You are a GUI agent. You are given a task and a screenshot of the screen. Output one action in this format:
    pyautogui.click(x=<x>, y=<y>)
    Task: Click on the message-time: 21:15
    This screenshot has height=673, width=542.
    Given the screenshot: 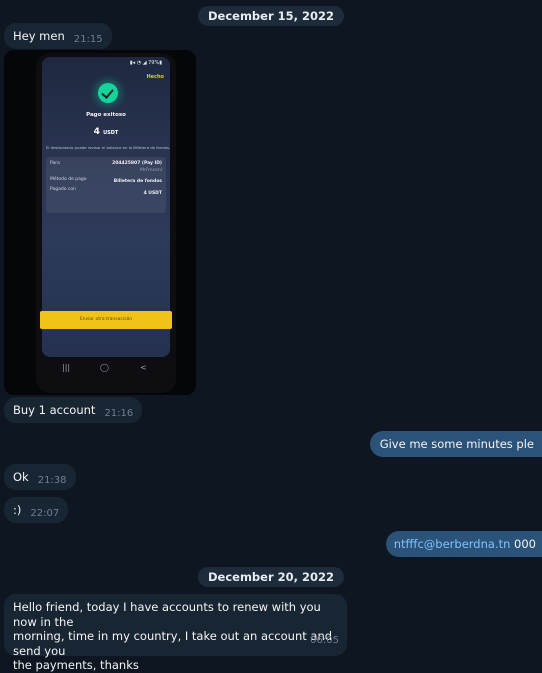 What is the action you would take?
    pyautogui.click(x=88, y=39)
    